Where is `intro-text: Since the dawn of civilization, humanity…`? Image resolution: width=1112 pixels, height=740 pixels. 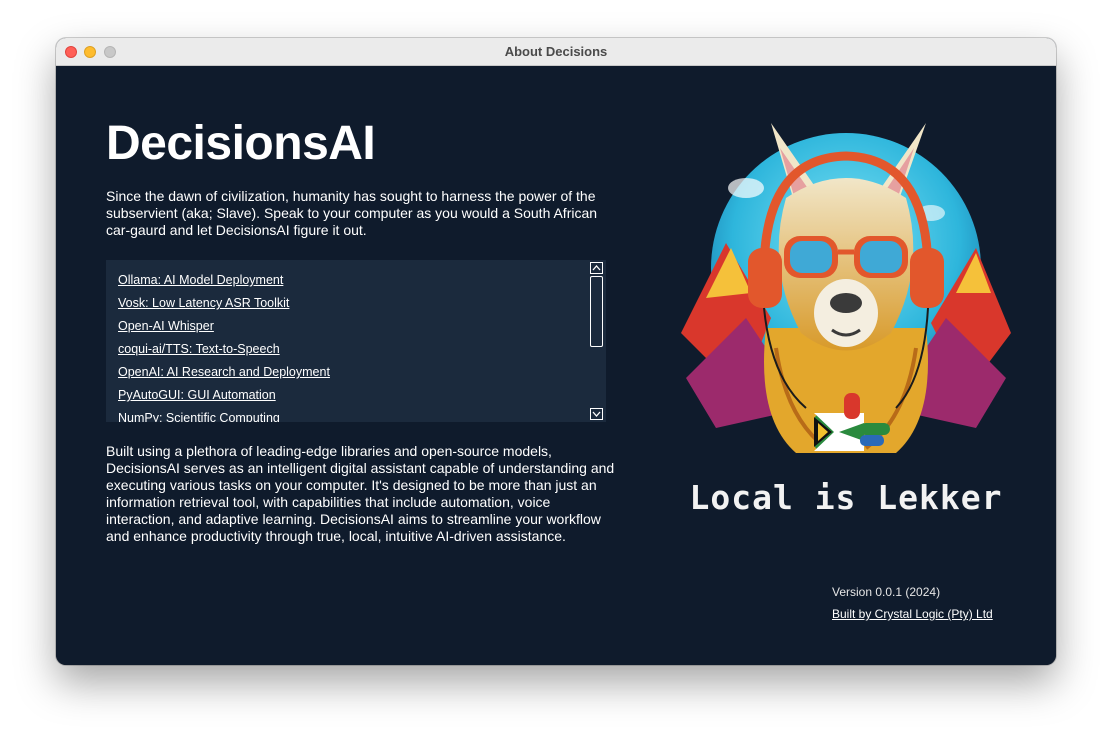 intro-text: Since the dawn of civilization, humanity… is located at coordinates (352, 213).